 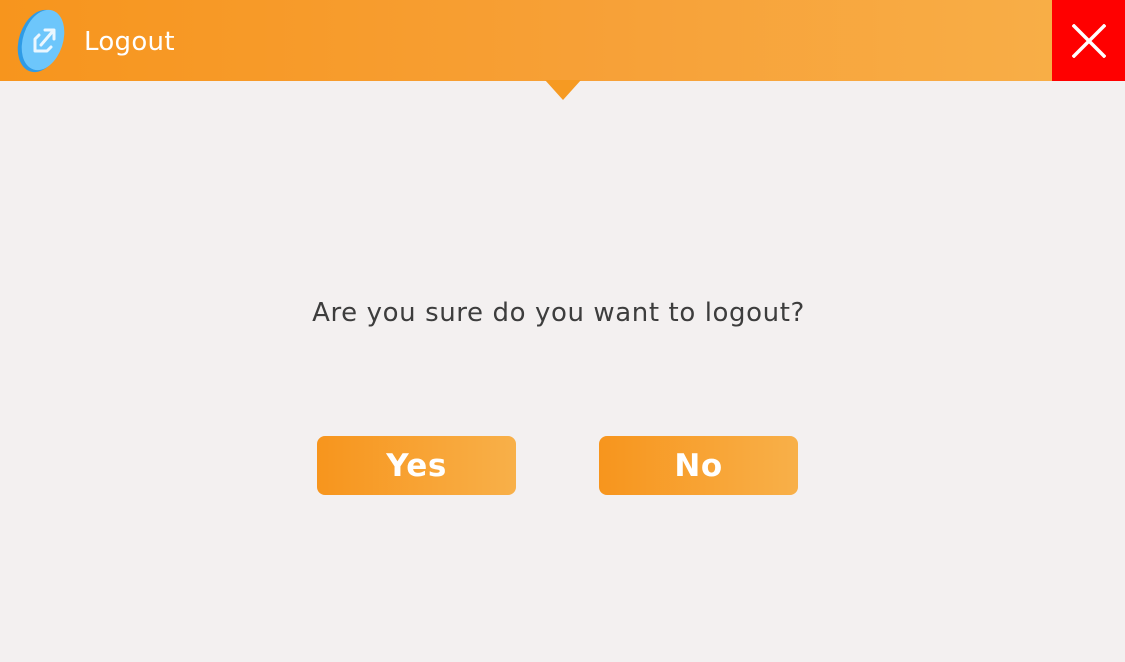 I want to click on yes-button: Yes, so click(x=416, y=465).